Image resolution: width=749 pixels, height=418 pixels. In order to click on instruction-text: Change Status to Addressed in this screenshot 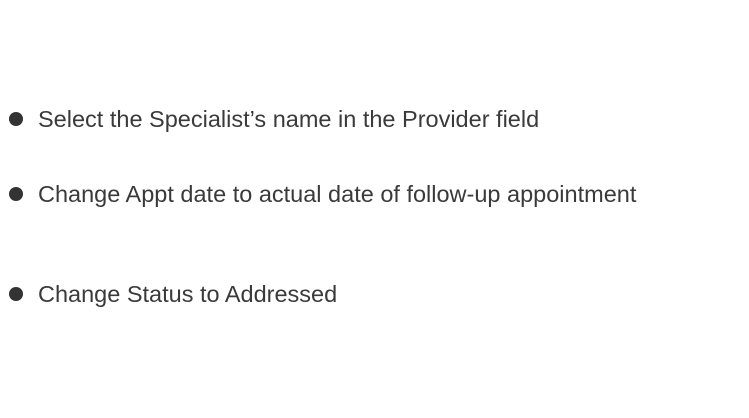, I will do `click(188, 294)`.